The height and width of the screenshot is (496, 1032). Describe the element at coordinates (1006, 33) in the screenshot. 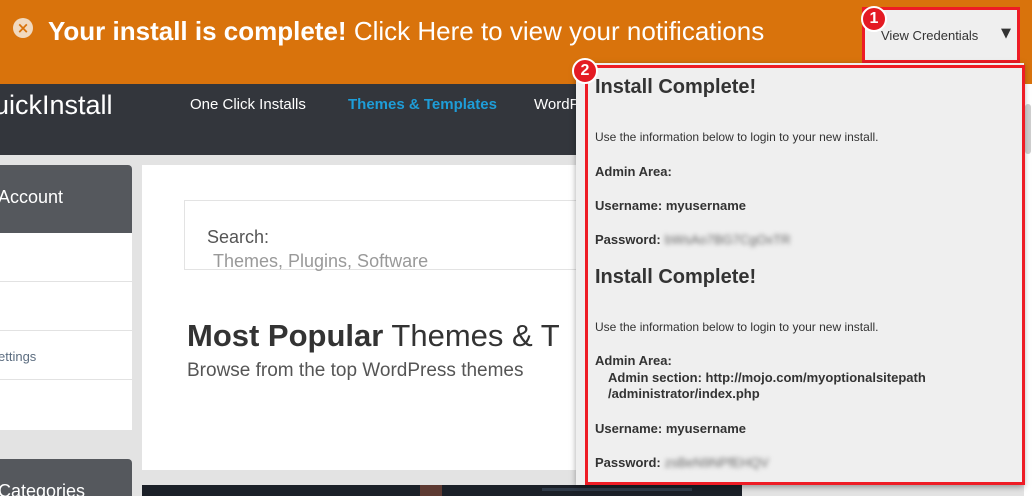

I see `dropdown-arrow-icon: ▼` at that location.